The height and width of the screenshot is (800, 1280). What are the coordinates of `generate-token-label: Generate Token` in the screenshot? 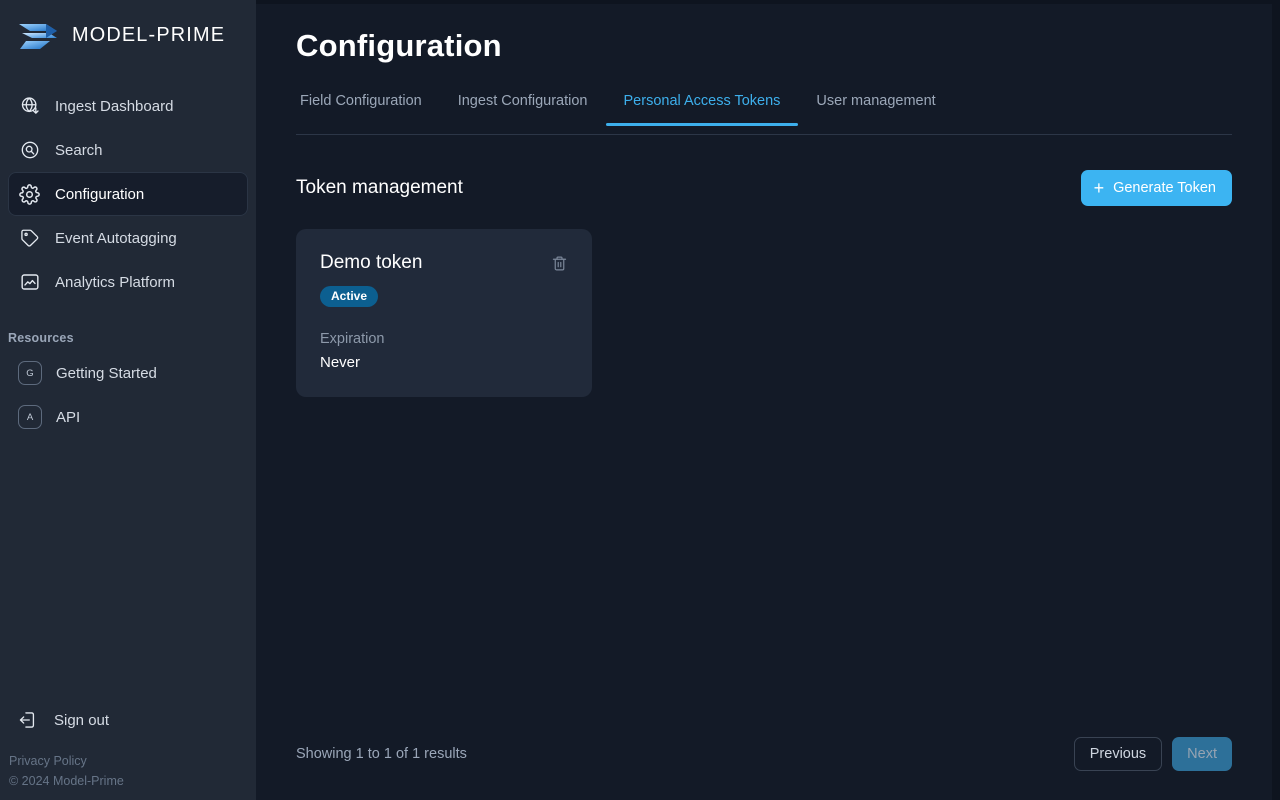 It's located at (1164, 188).